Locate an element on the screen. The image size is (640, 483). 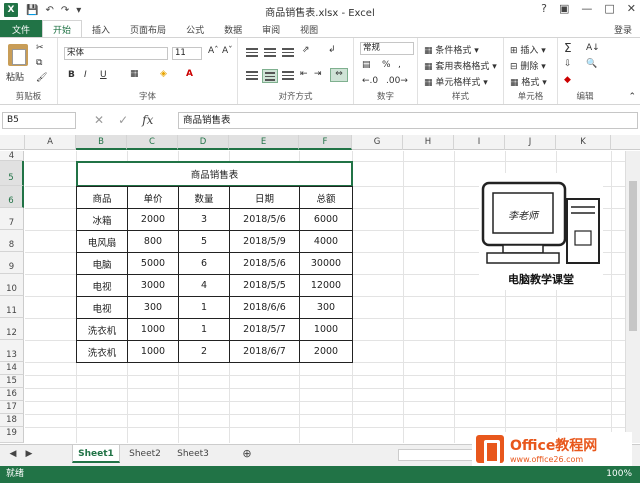
column-header-j: J is located at coordinates (530, 142).